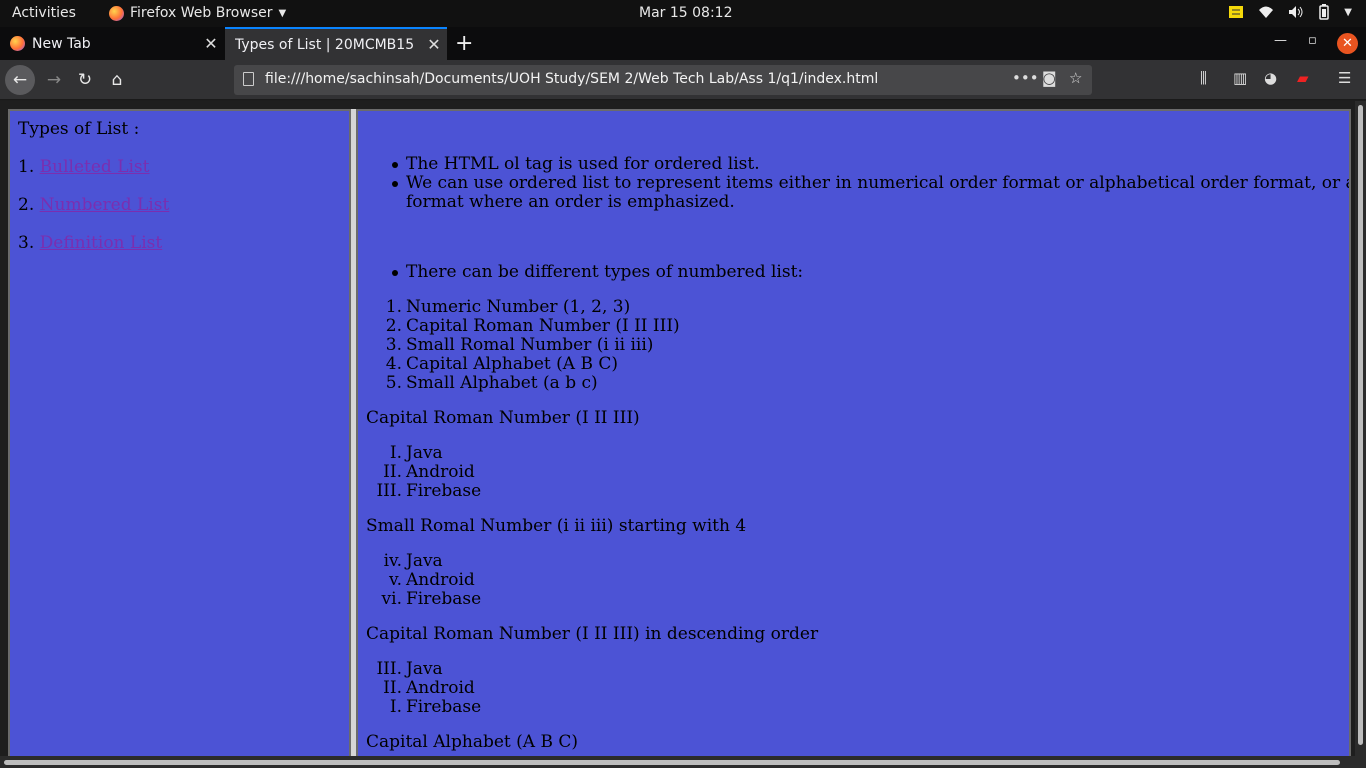 The image size is (1366, 768). I want to click on app-menu: Firefox Web Browser ▼, so click(197, 13).